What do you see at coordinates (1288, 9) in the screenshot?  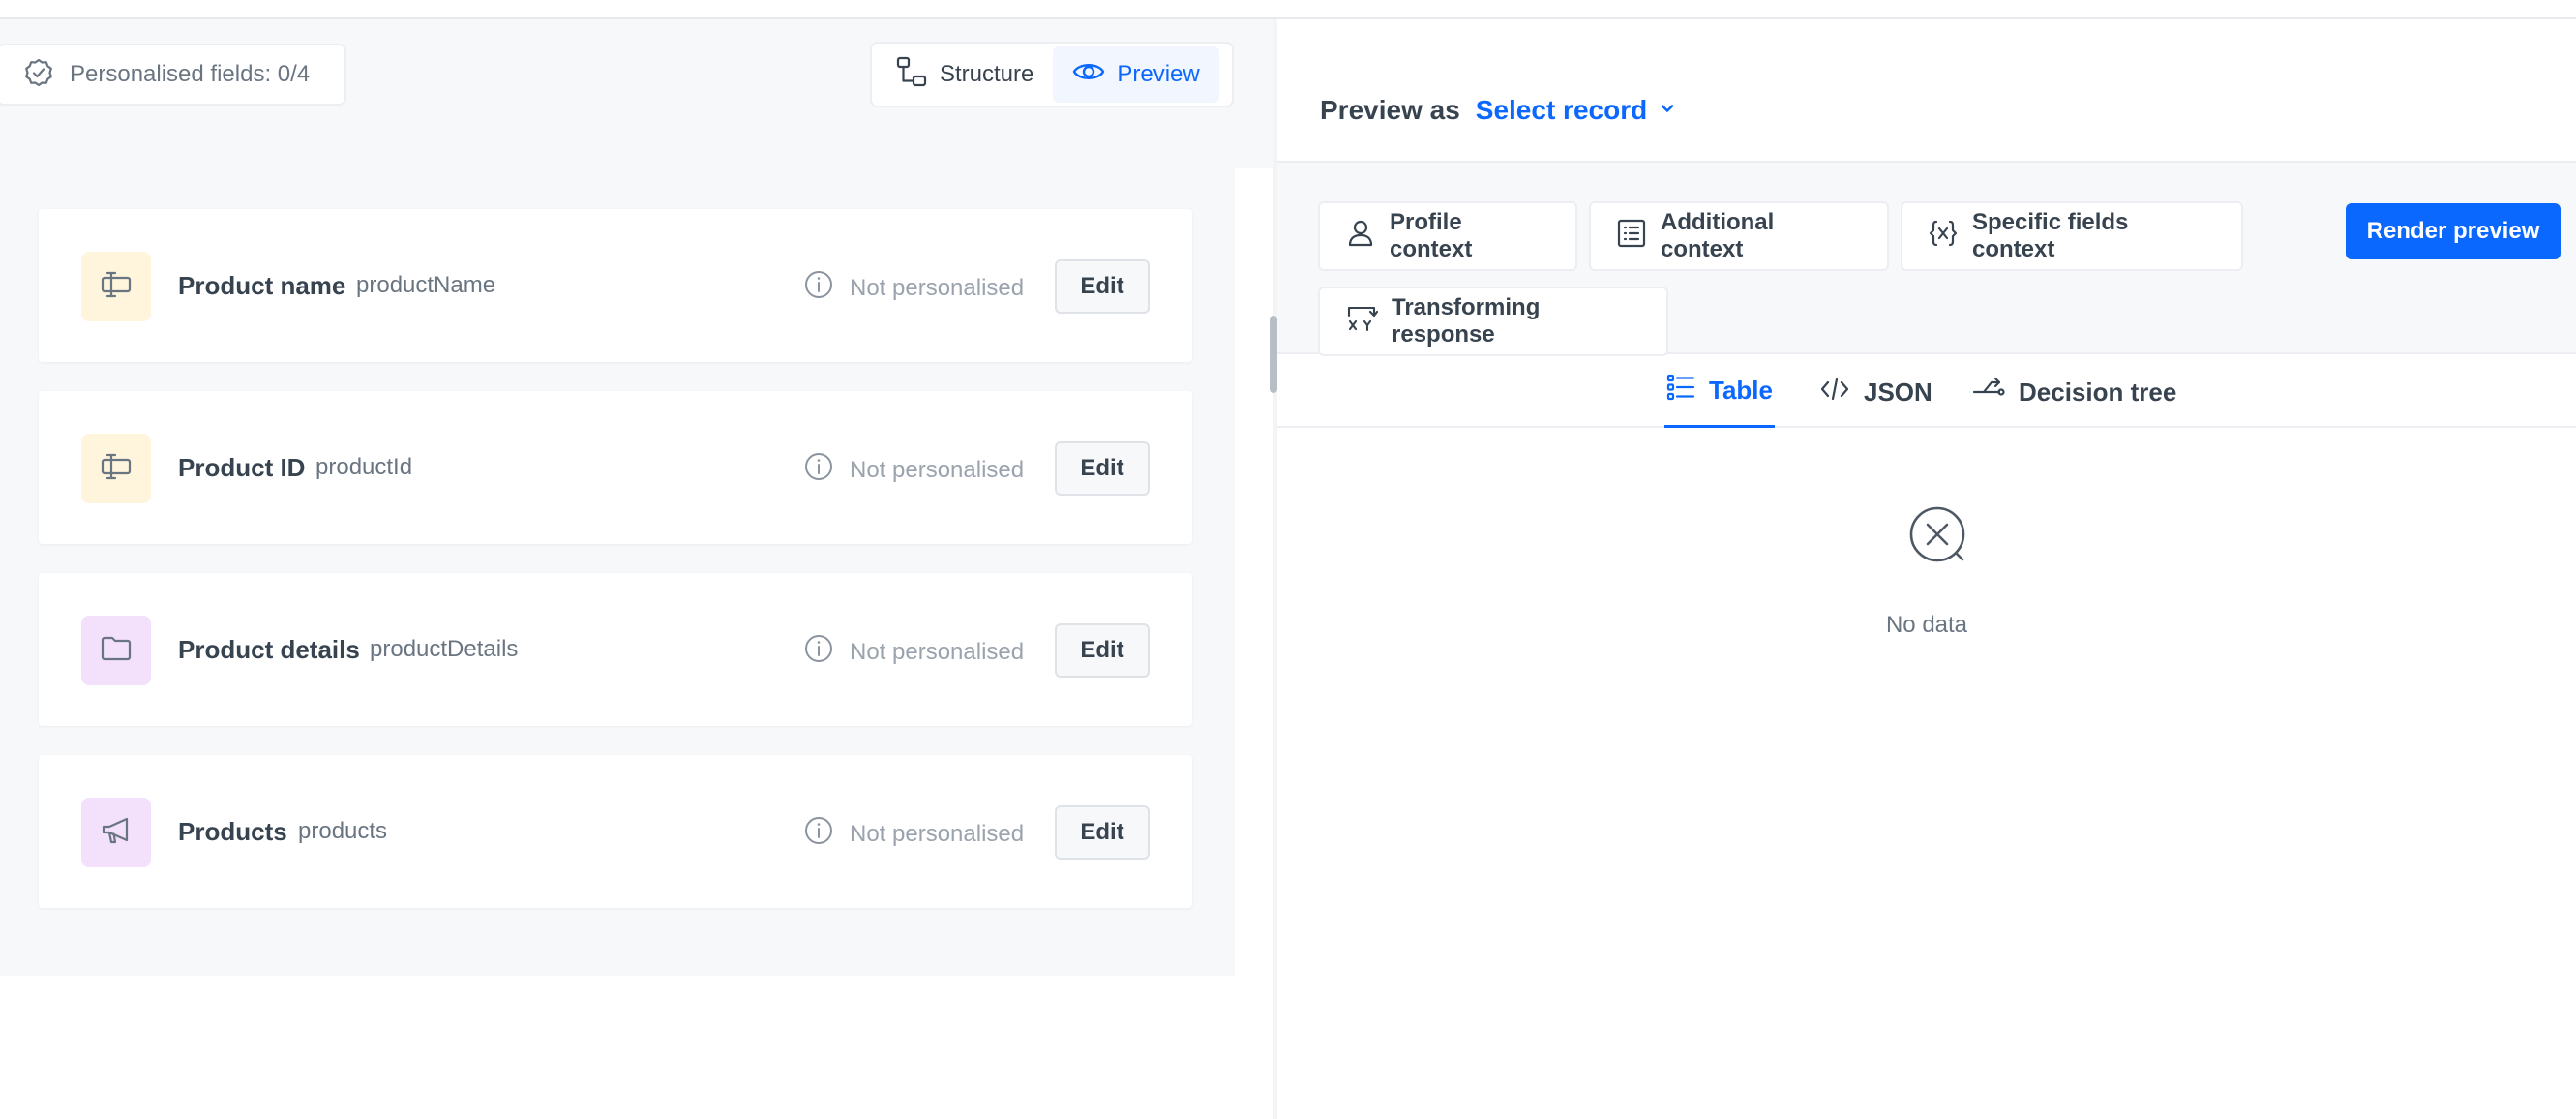 I see `top-bar` at bounding box center [1288, 9].